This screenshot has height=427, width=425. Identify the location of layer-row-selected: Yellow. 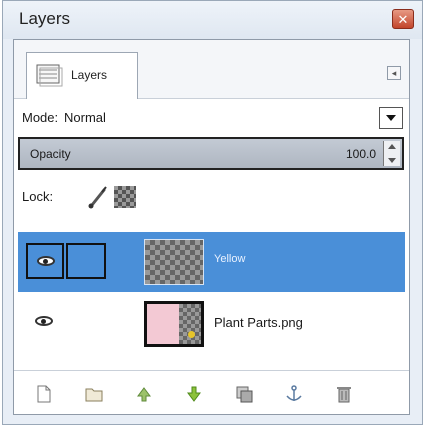
(211, 262).